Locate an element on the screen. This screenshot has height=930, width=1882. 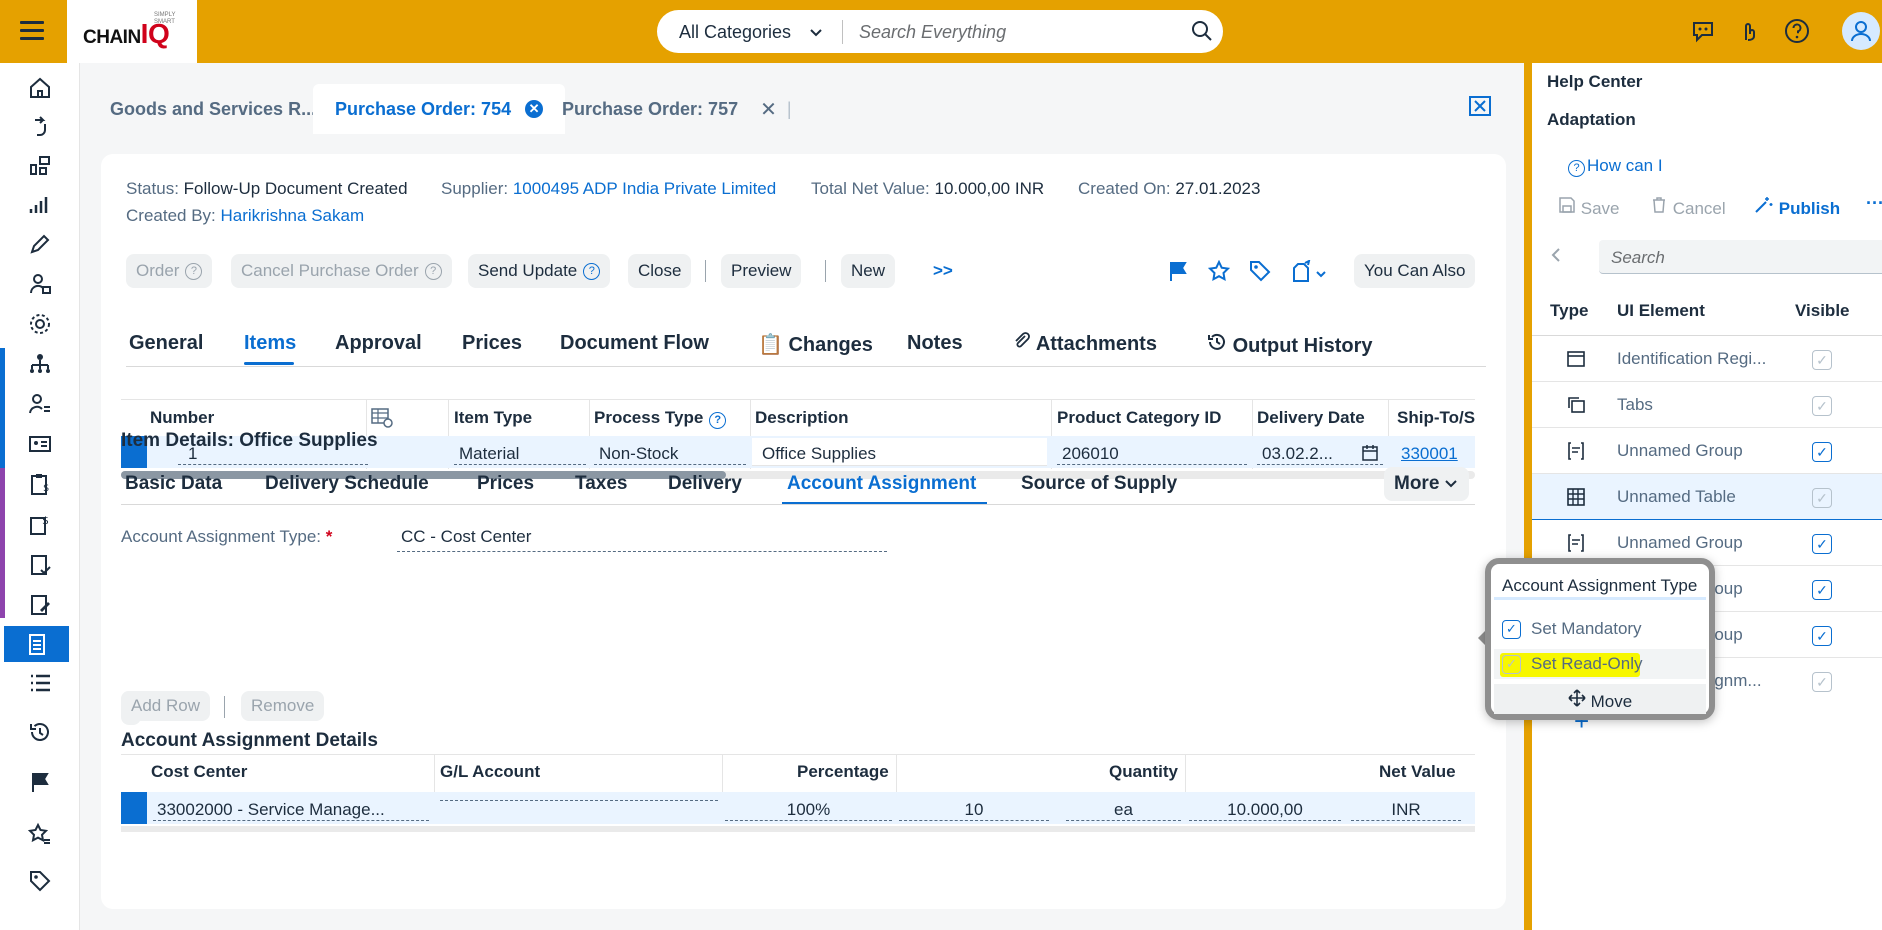
item-type-field: Material is located at coordinates (520, 454).